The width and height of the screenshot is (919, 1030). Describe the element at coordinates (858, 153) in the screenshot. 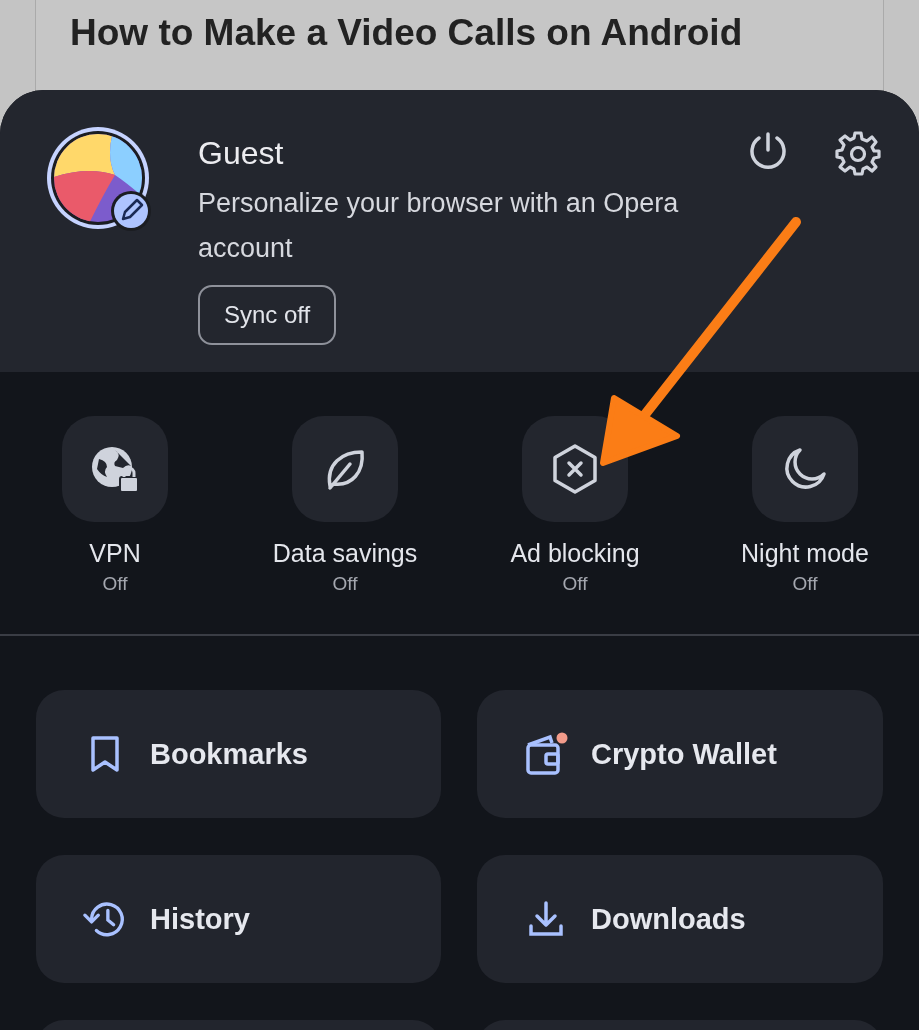

I see `settings-icon` at that location.